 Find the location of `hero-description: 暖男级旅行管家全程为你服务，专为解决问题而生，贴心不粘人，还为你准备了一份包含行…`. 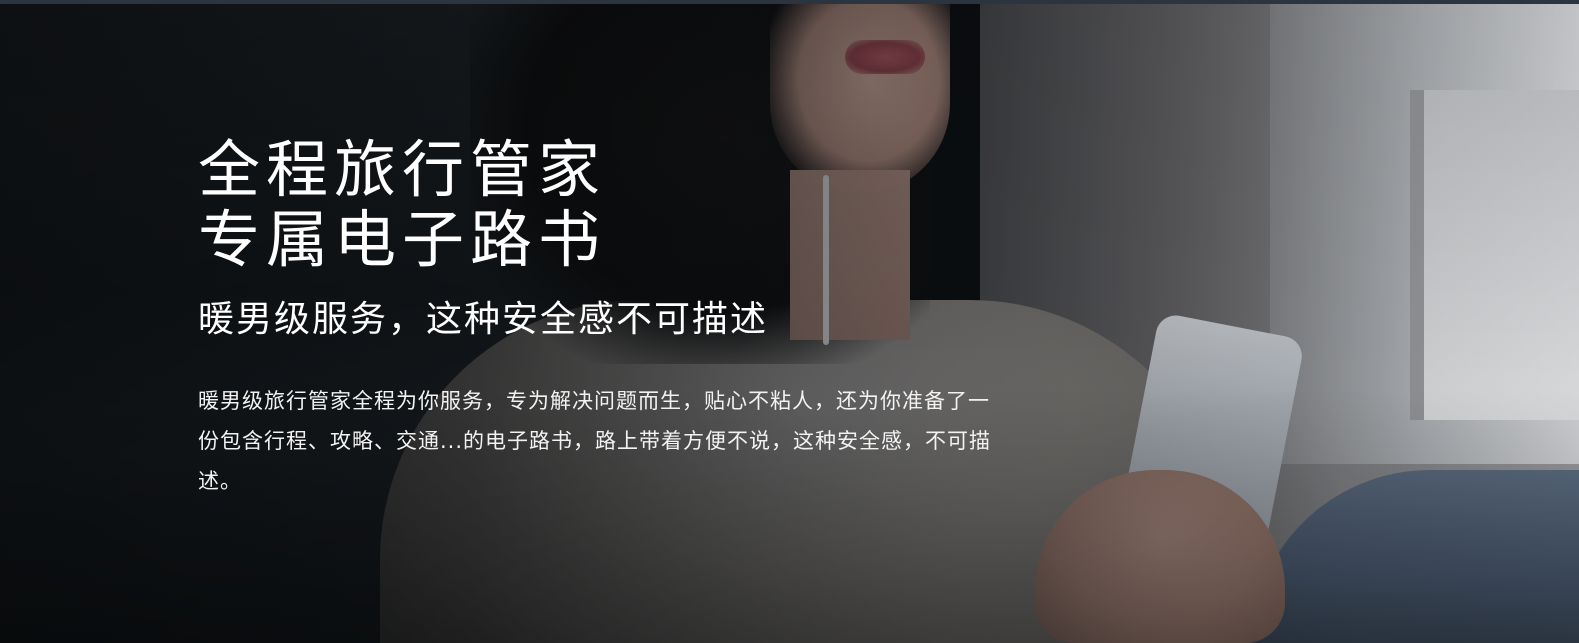

hero-description: 暖男级旅行管家全程为你服务，专为解决问题而生，贴心不粘人，还为你准备了一份包含行… is located at coordinates (595, 441).